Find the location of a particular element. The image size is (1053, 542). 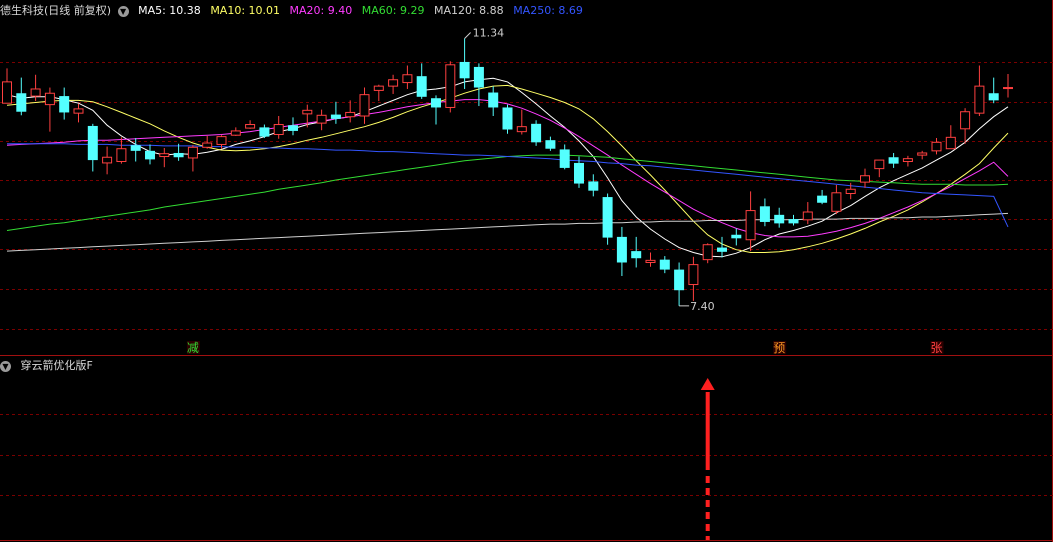

signal-tag-text: 预 is located at coordinates (779, 348).